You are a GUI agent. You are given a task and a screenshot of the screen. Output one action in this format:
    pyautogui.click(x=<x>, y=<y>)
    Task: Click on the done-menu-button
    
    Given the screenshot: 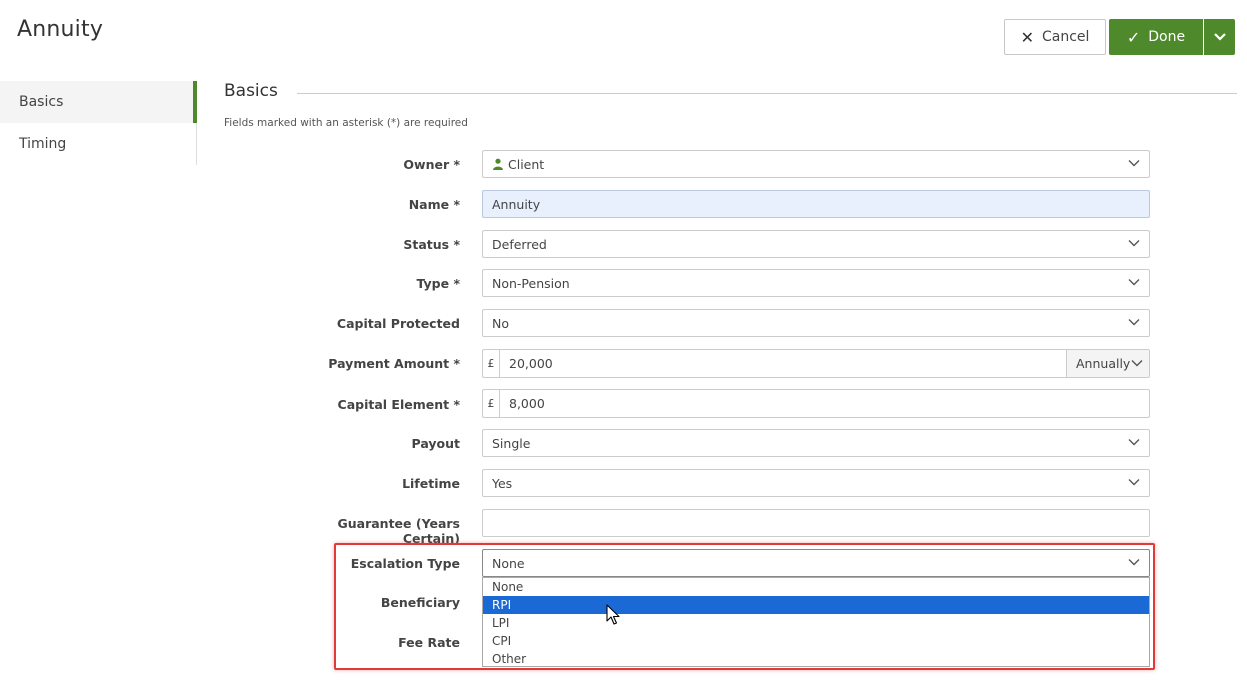 What is the action you would take?
    pyautogui.click(x=1219, y=37)
    